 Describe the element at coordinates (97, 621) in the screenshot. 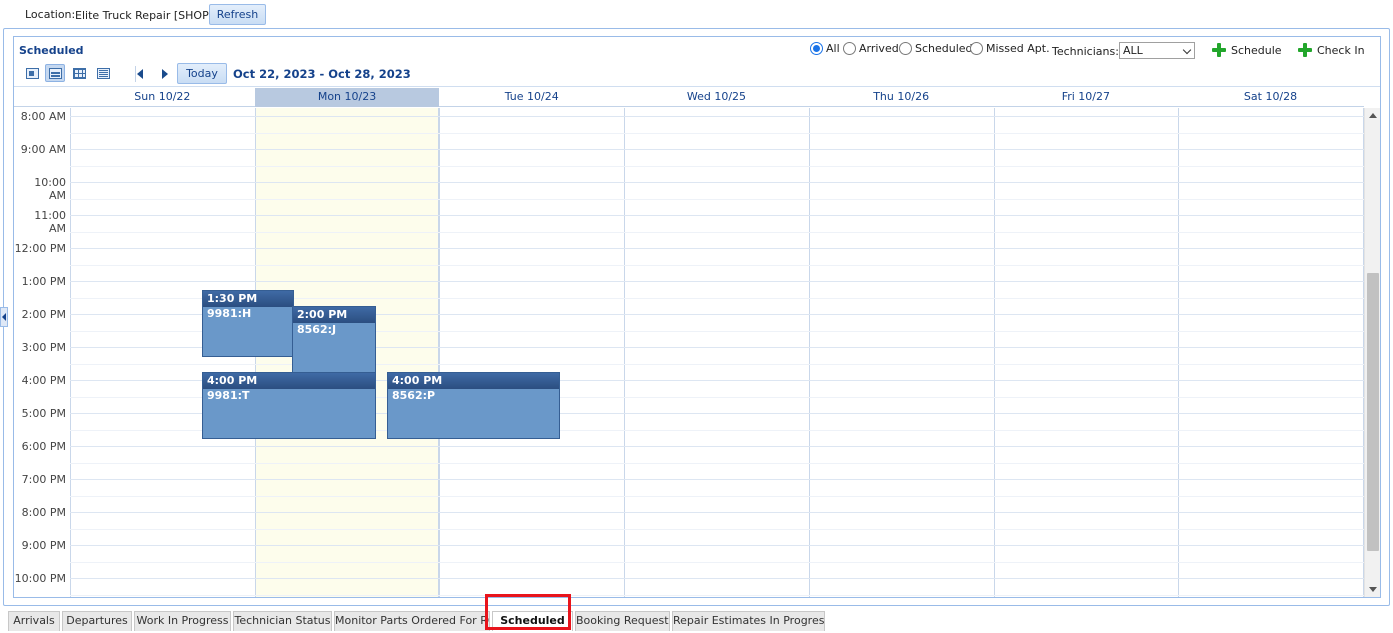

I see `tab-departures: Departures` at that location.